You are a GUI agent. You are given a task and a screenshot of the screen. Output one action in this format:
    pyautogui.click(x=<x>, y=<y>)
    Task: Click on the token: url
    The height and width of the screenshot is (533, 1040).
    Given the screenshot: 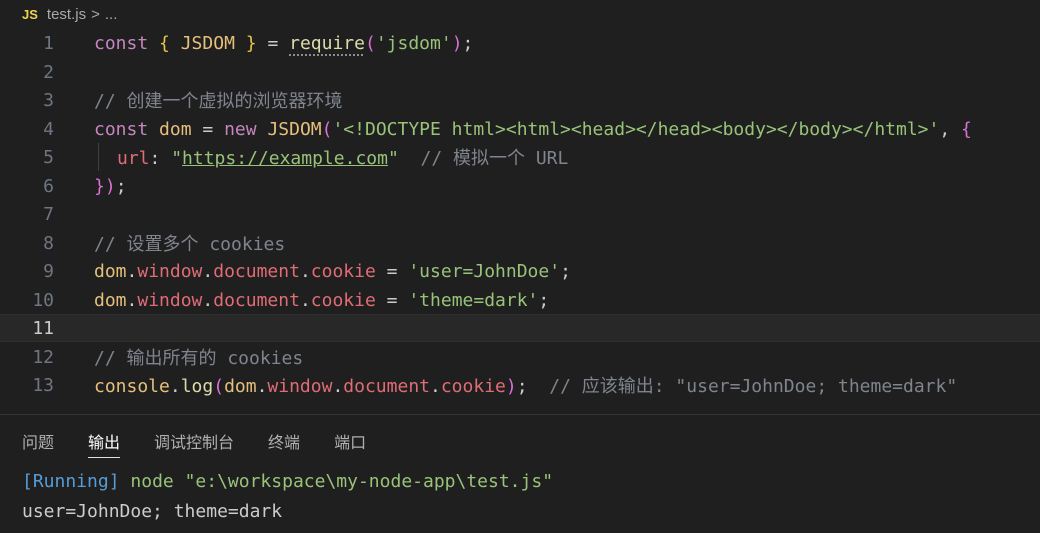 What is the action you would take?
    pyautogui.click(x=133, y=158)
    